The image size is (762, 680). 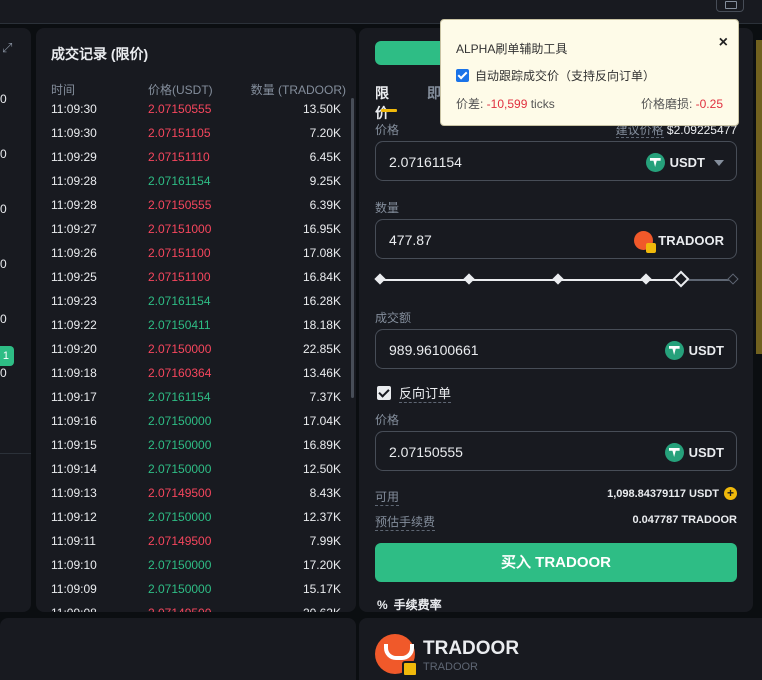 I want to click on tab-instant: 即, so click(x=434, y=93).